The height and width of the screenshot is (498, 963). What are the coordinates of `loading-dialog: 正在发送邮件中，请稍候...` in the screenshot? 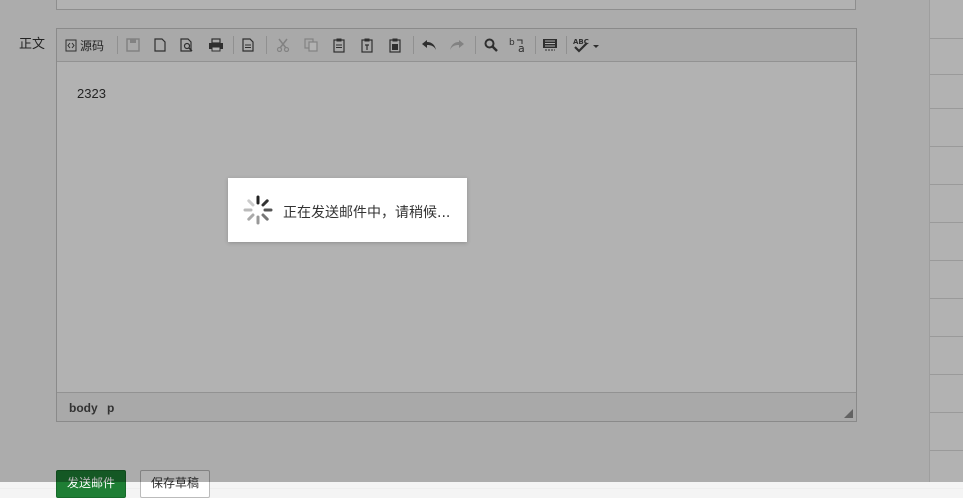 It's located at (347, 210).